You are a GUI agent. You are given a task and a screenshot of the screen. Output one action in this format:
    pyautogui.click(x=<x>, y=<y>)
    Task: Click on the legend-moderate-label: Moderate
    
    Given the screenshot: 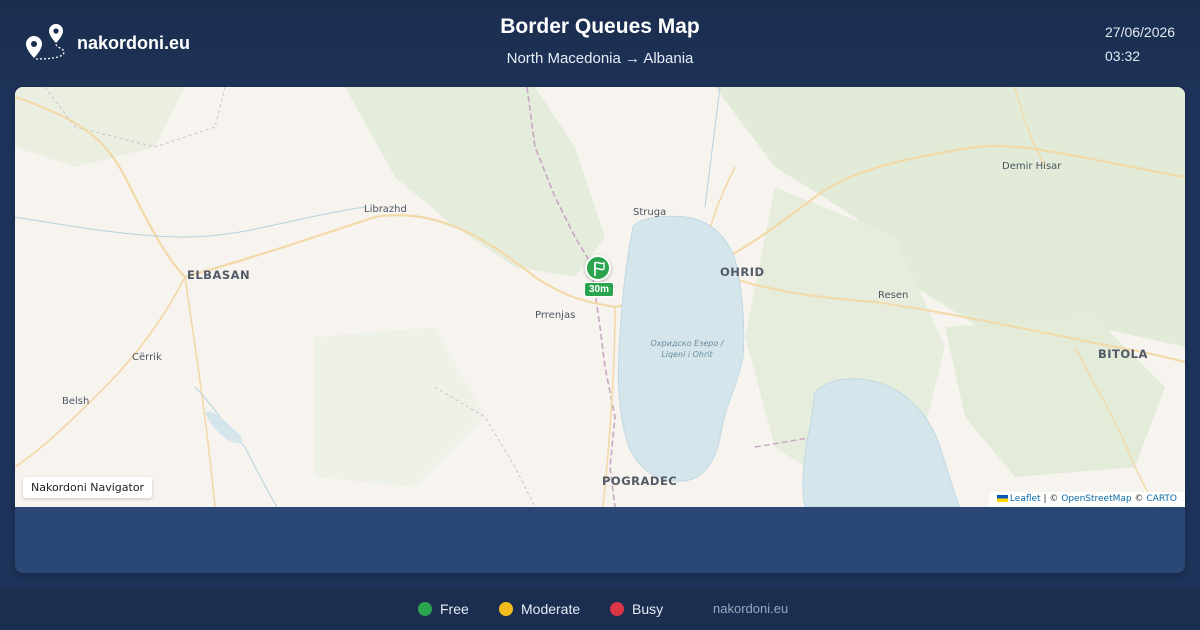 What is the action you would take?
    pyautogui.click(x=551, y=609)
    